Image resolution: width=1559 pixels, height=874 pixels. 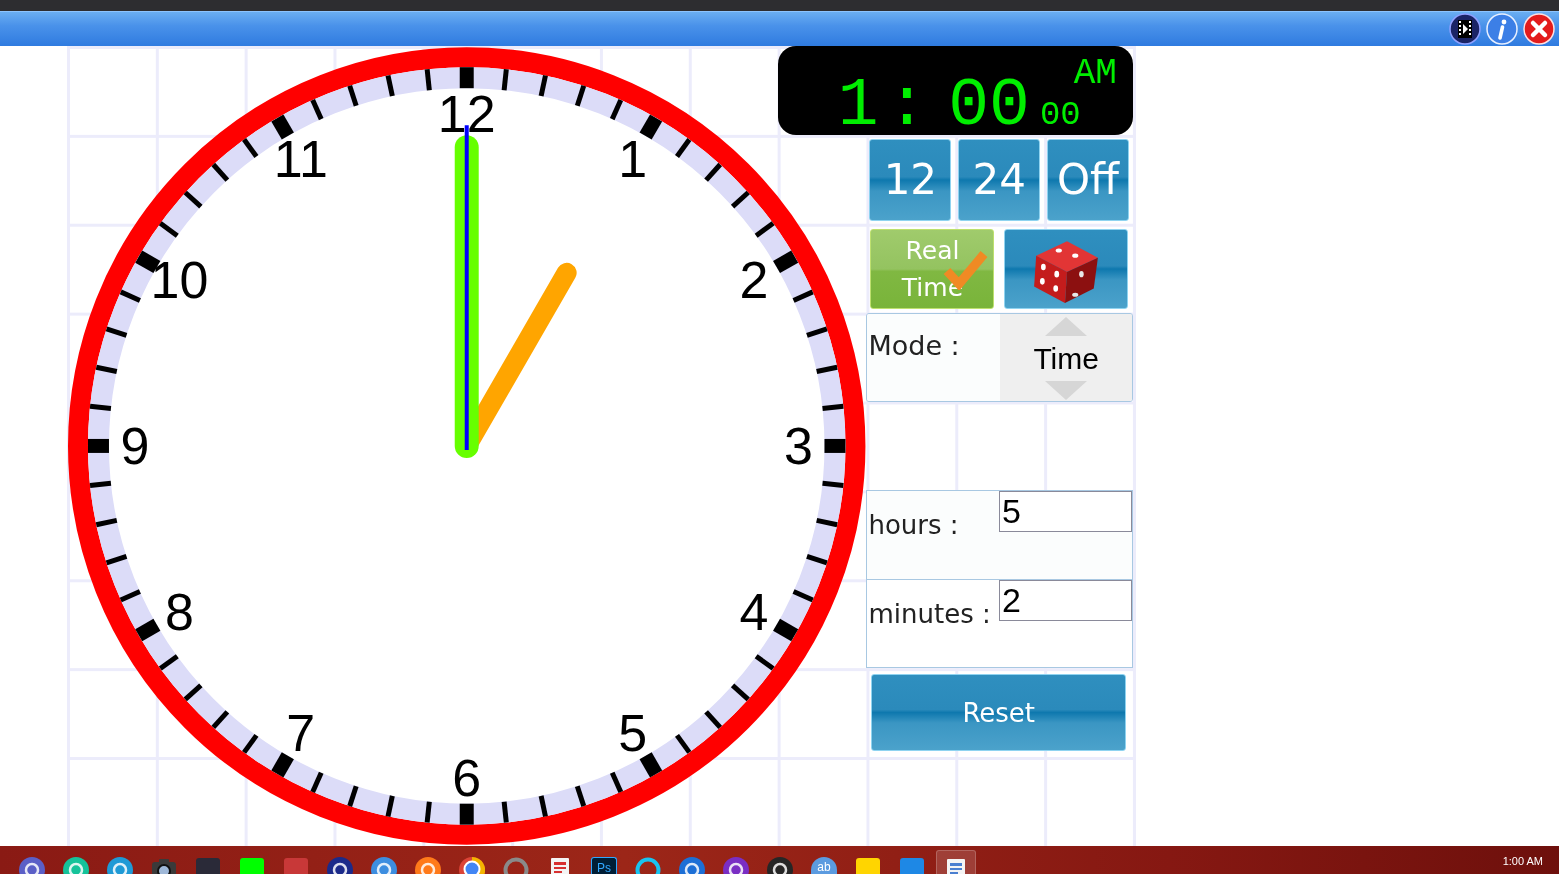 I want to click on lettered-app-icon: ab, so click(x=824, y=865).